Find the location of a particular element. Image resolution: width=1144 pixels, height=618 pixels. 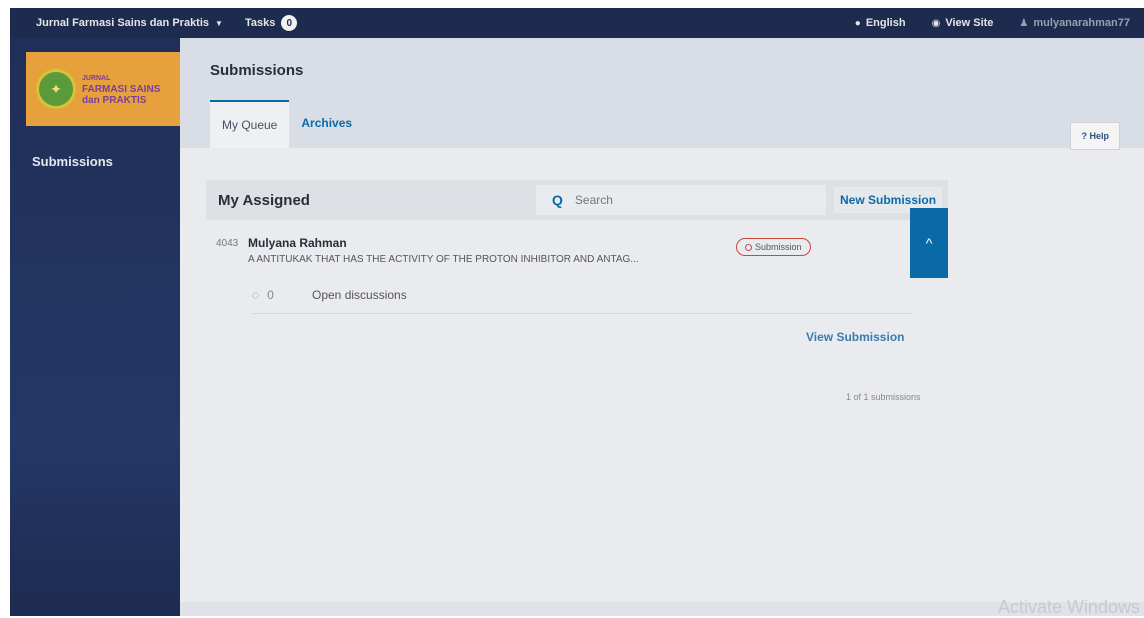

language-label: English is located at coordinates (885, 23).